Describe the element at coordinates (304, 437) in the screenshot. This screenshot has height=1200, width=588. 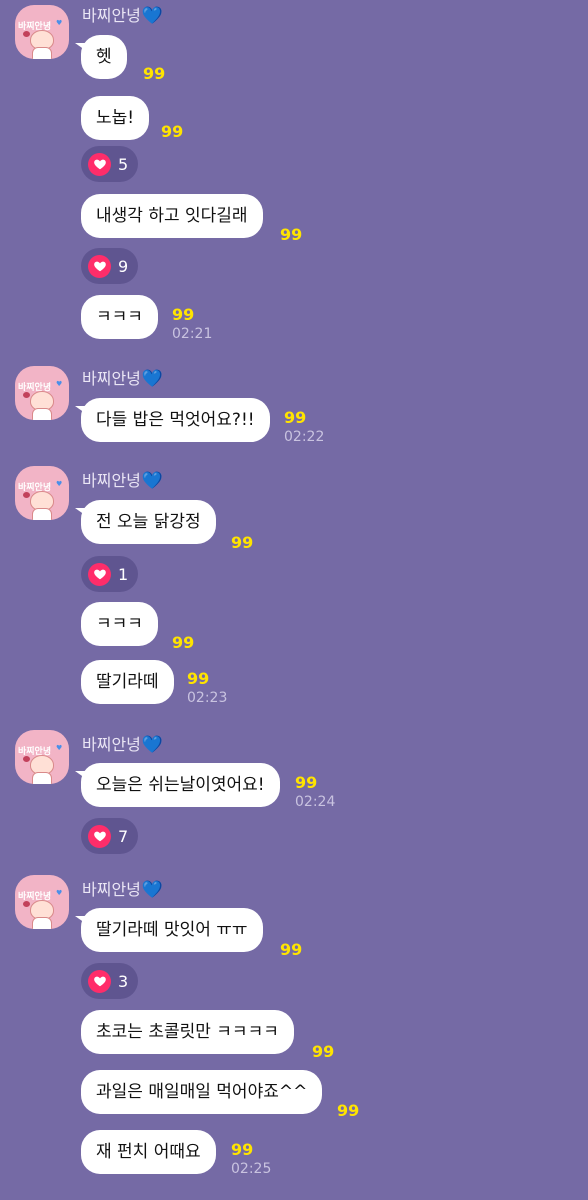
I see `message-time: 02:22` at that location.